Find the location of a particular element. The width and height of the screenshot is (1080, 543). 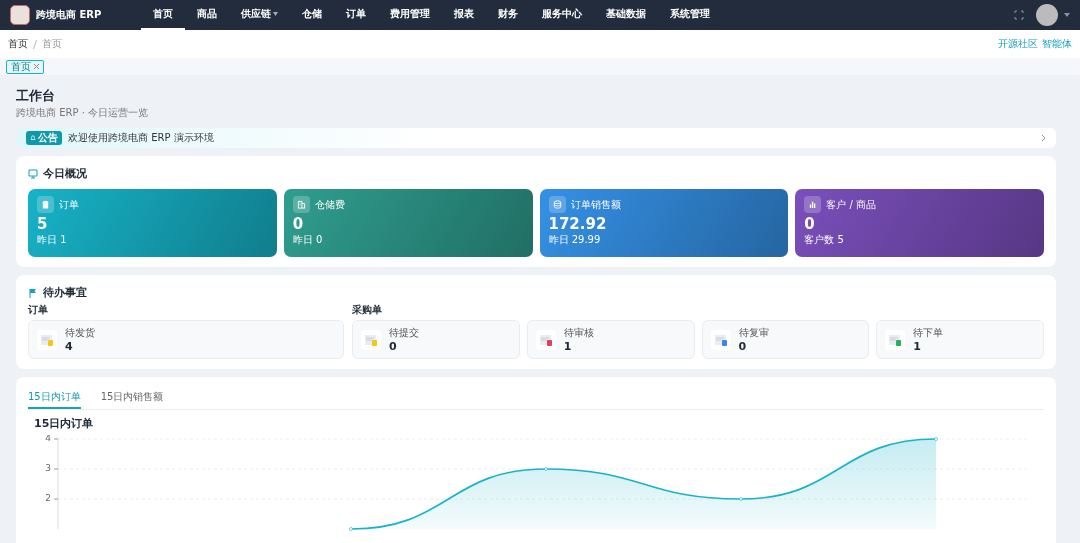

stat-note: 昨日 1 is located at coordinates (52, 240).